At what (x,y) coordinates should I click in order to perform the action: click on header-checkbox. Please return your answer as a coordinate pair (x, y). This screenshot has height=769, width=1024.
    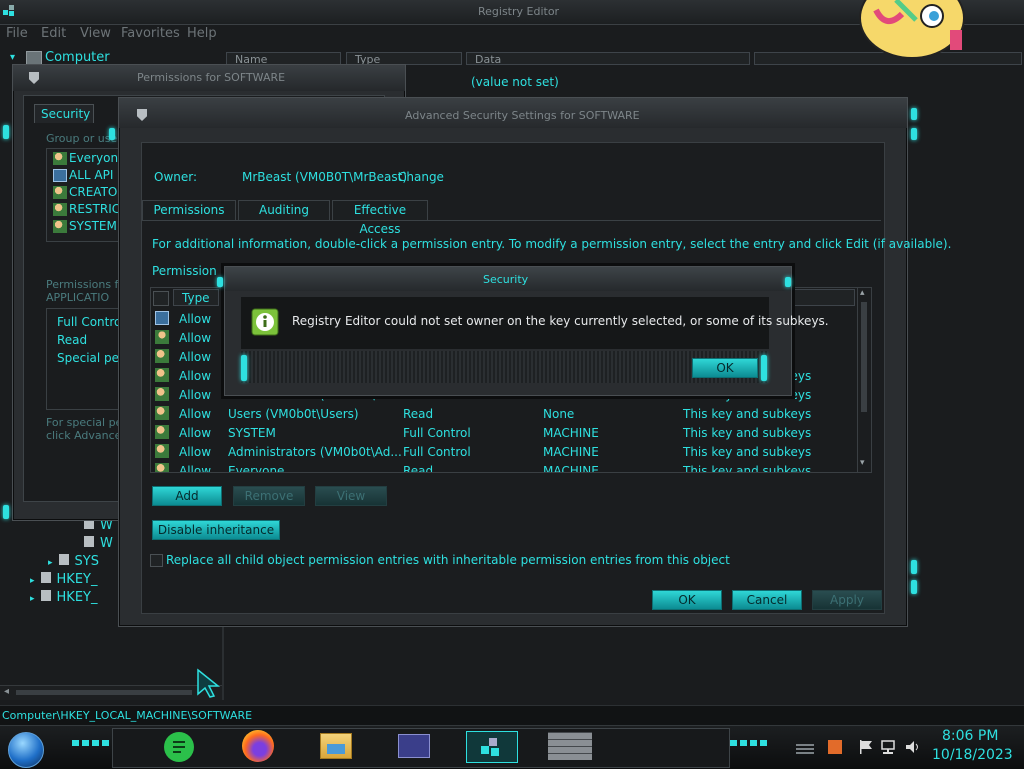
    Looking at the image, I should click on (161, 298).